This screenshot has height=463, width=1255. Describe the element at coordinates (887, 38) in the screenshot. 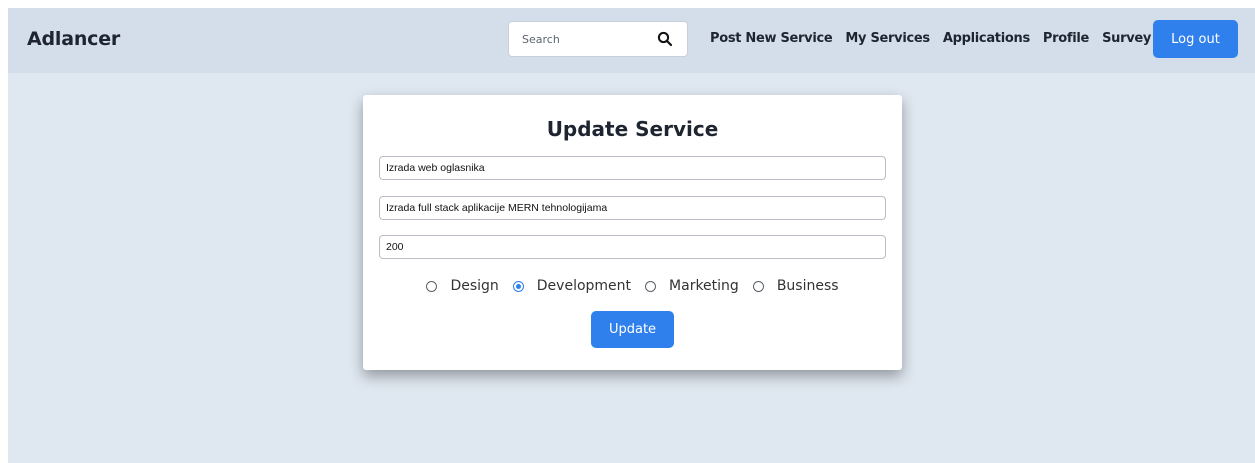

I see `nav-link-my-services: My Services` at that location.